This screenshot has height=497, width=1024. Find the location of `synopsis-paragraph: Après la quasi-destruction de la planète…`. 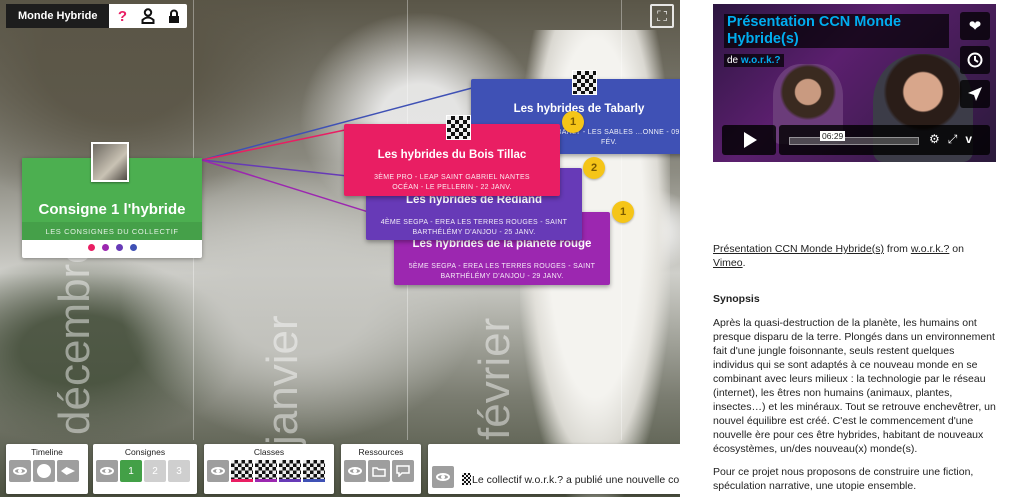

synopsis-paragraph: Après la quasi-destruction de la planète… is located at coordinates (854, 386).